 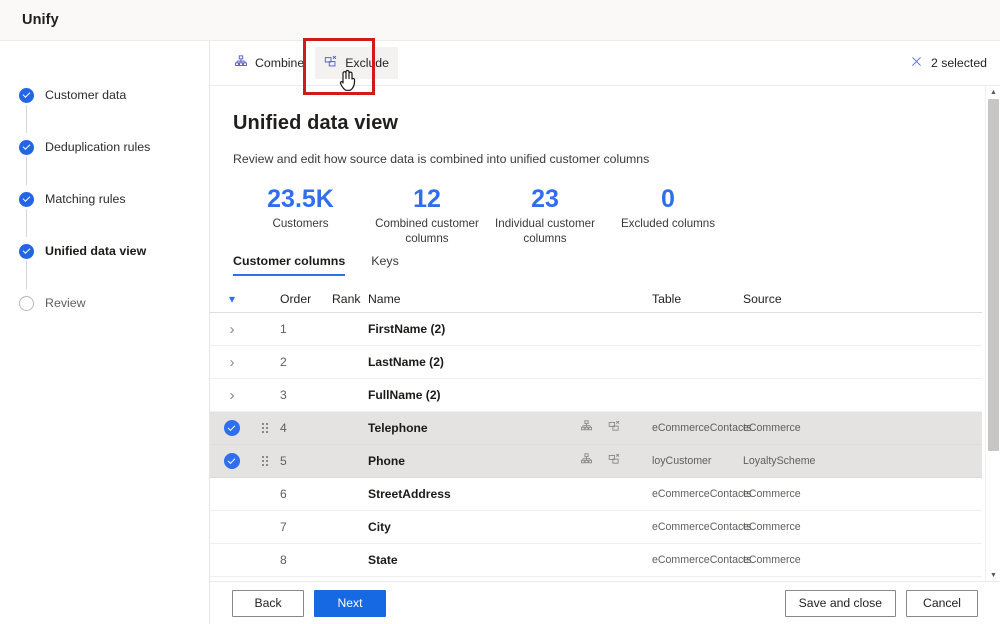 What do you see at coordinates (596, 299) in the screenshot?
I see `table-header-row: ▾ Order Rank Name Table Source` at bounding box center [596, 299].